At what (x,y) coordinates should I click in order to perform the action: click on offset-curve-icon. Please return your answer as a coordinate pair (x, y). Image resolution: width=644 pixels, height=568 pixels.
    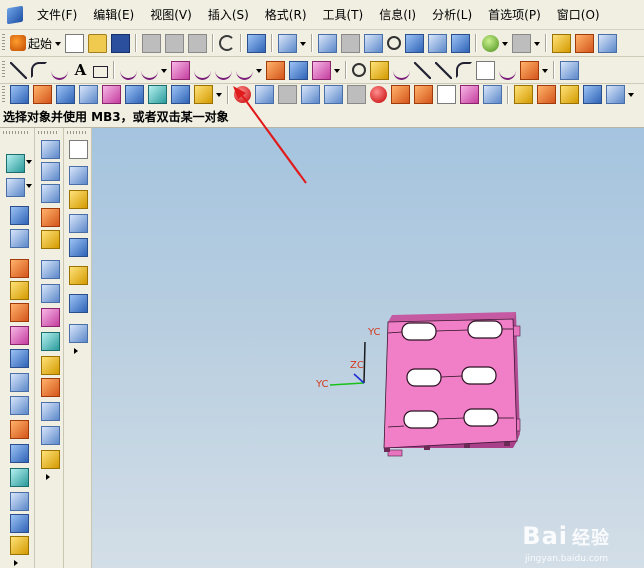
    Looking at the image, I should click on (128, 70).